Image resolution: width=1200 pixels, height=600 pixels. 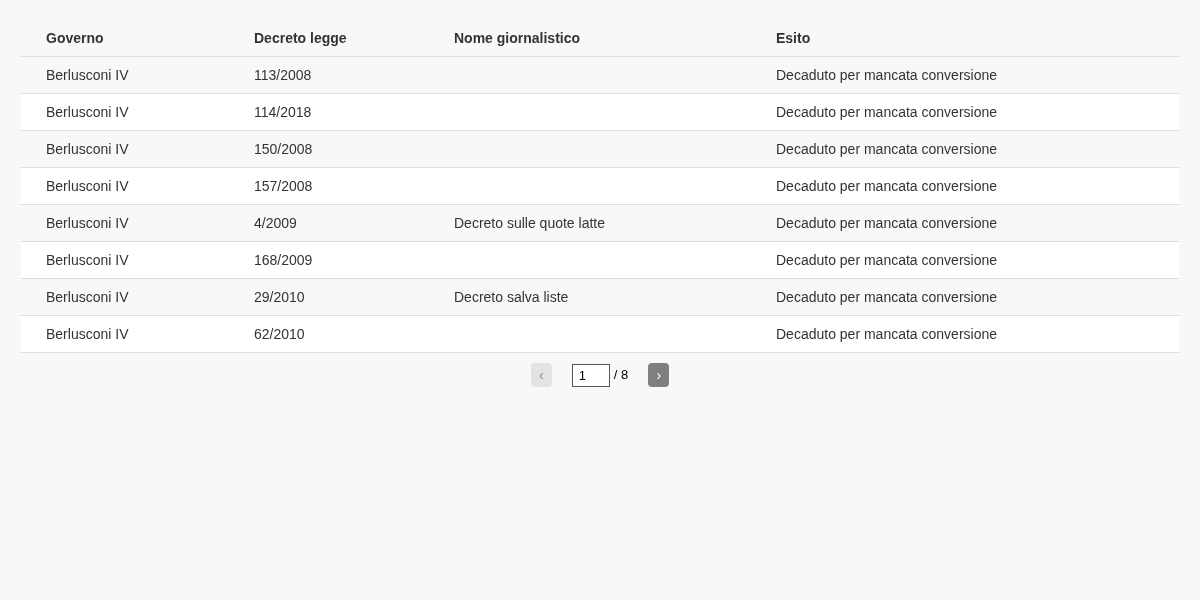 I want to click on table-cell: 150/2008, so click(x=283, y=148).